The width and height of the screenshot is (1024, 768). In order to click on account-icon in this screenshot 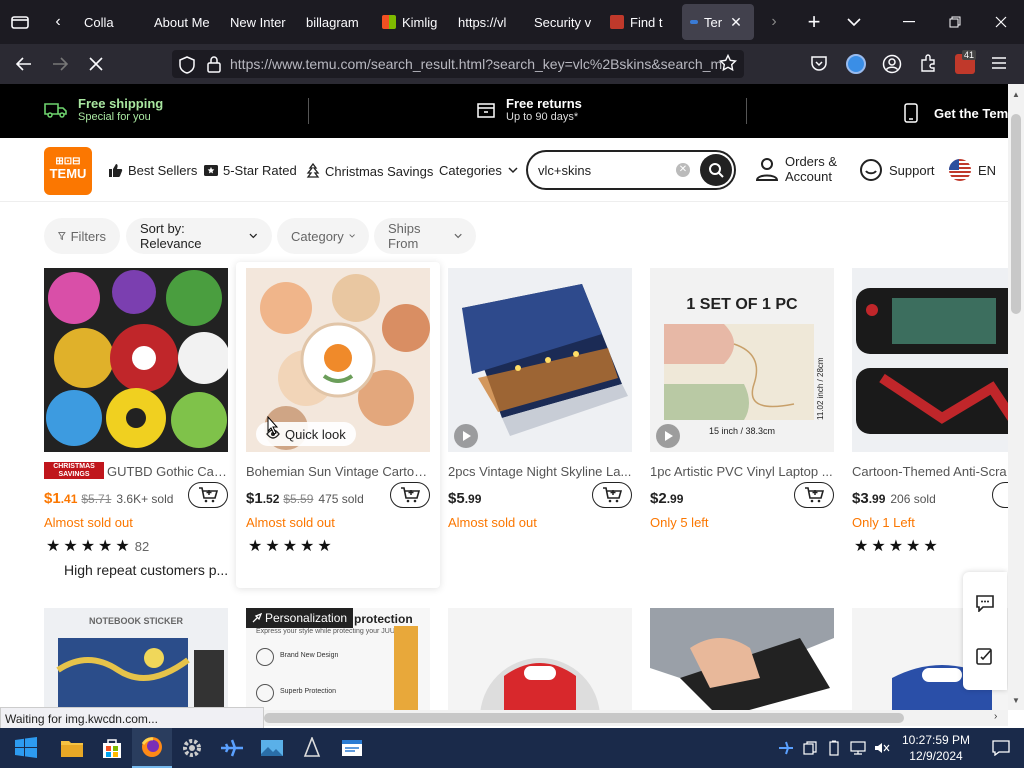, I will do `click(892, 65)`.